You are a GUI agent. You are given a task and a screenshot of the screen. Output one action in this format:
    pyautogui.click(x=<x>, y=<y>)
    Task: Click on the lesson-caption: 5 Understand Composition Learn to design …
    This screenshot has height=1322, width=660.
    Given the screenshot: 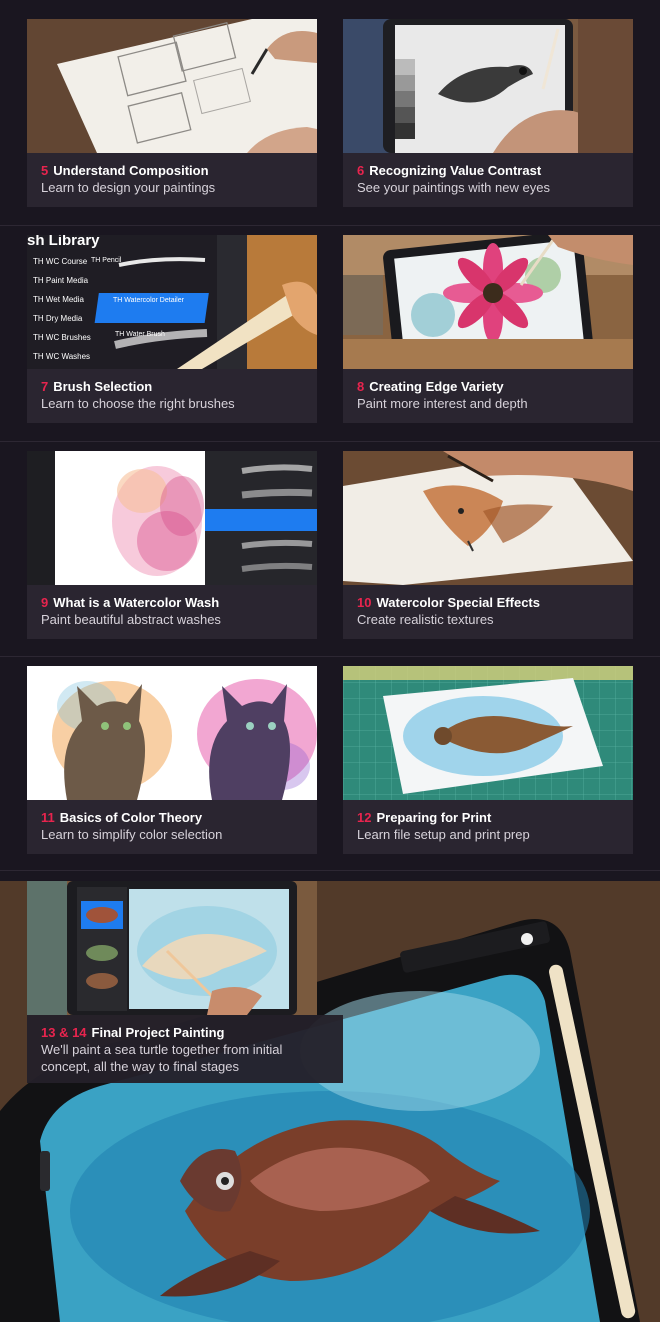 What is the action you would take?
    pyautogui.click(x=172, y=180)
    